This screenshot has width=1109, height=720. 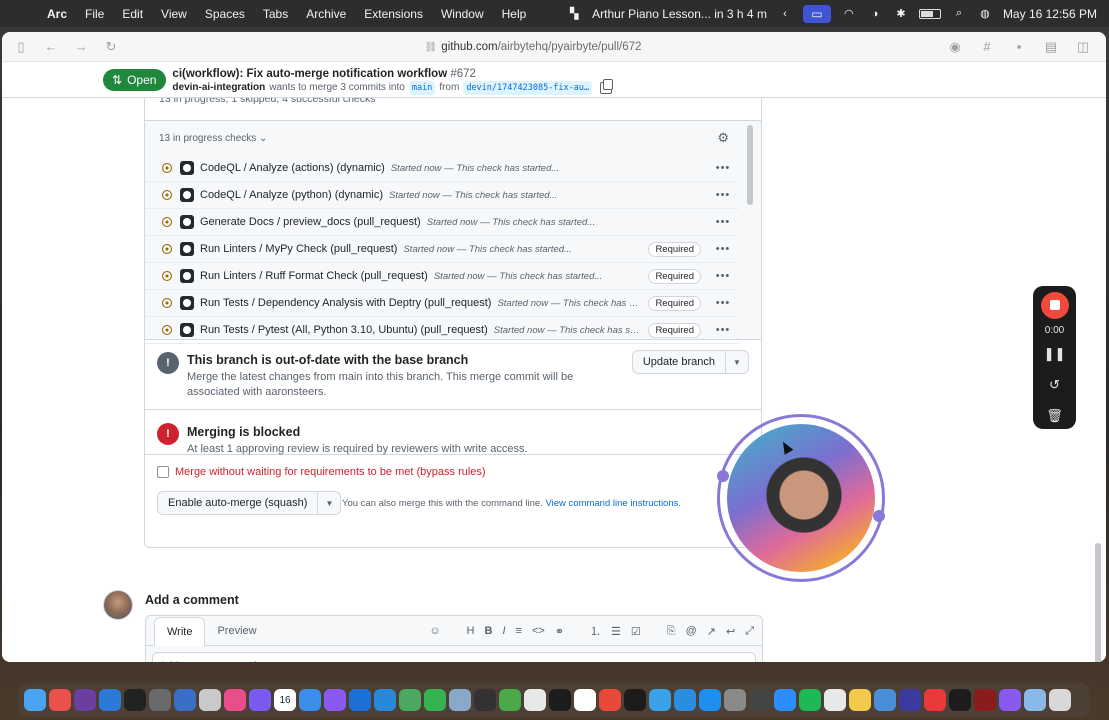 What do you see at coordinates (489, 631) in the screenshot?
I see `bold-icon: B` at bounding box center [489, 631].